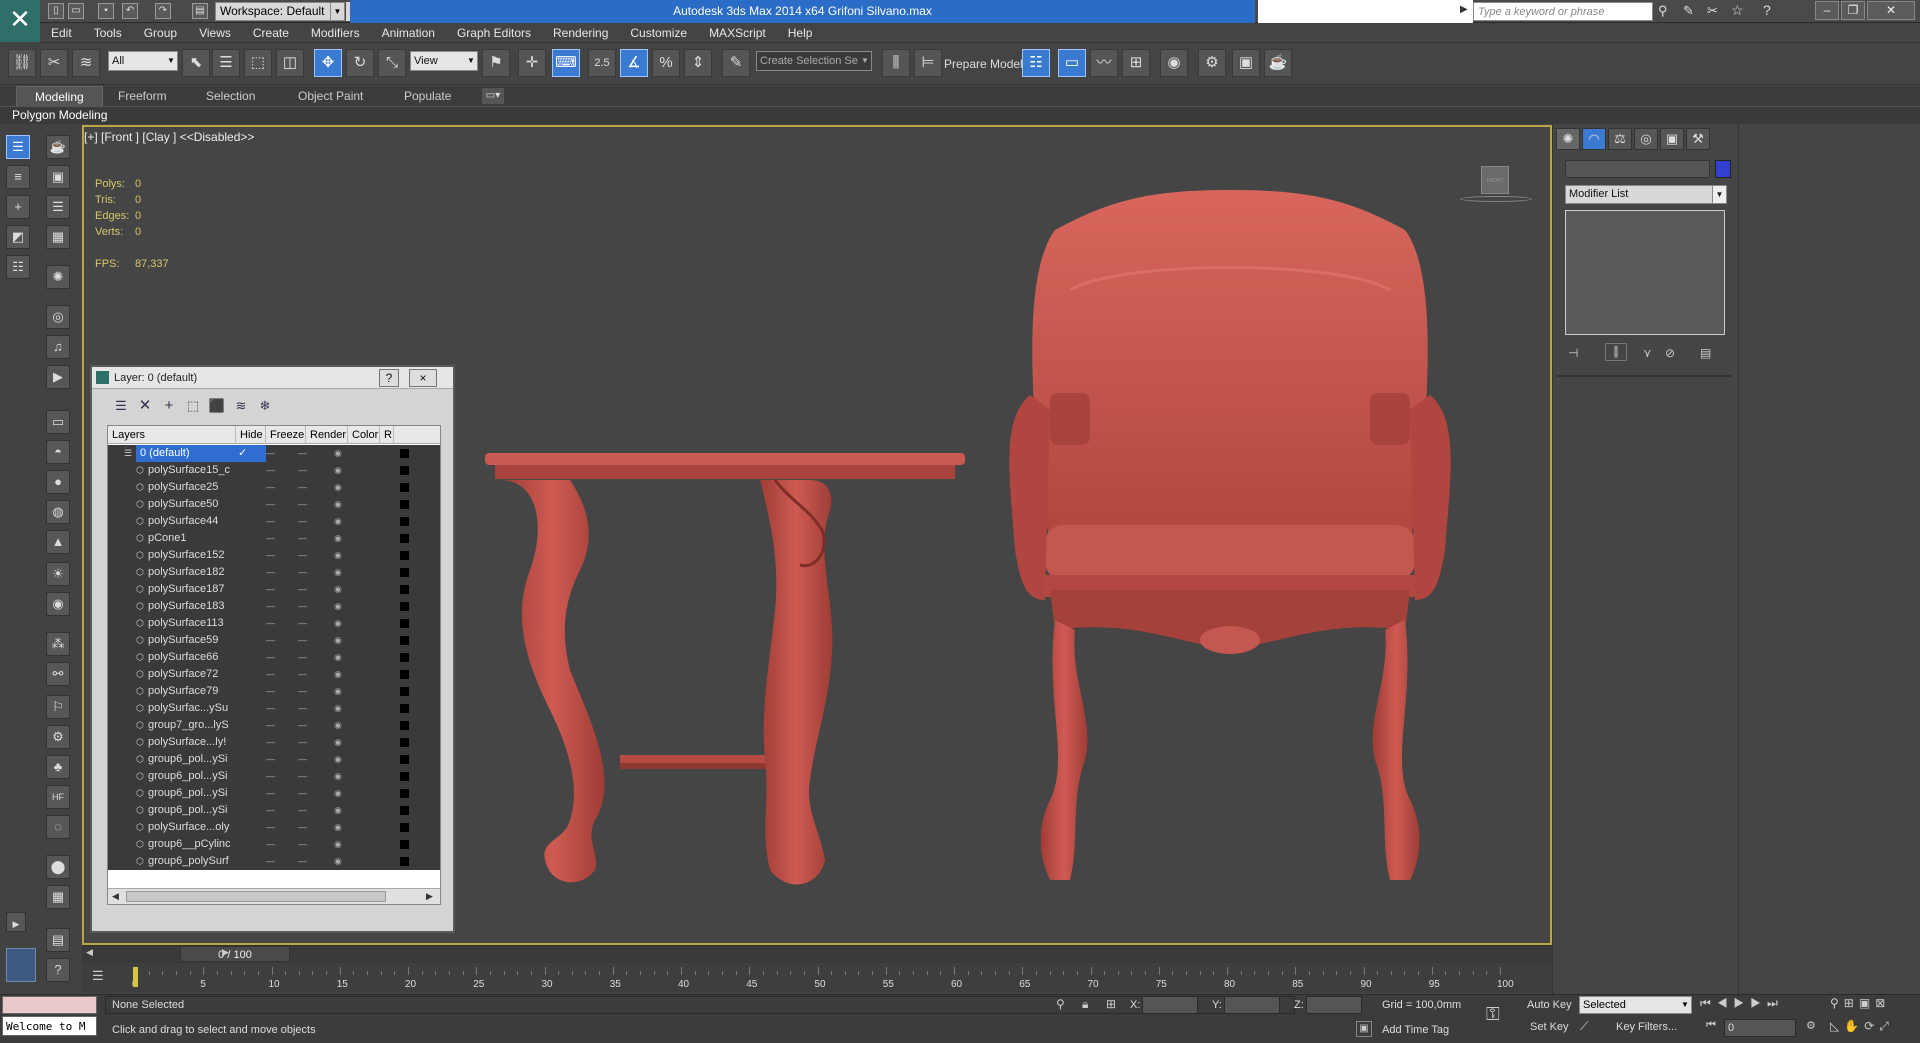  Describe the element at coordinates (1737, 10) in the screenshot. I see `favorites-star-icon: ☆` at that location.